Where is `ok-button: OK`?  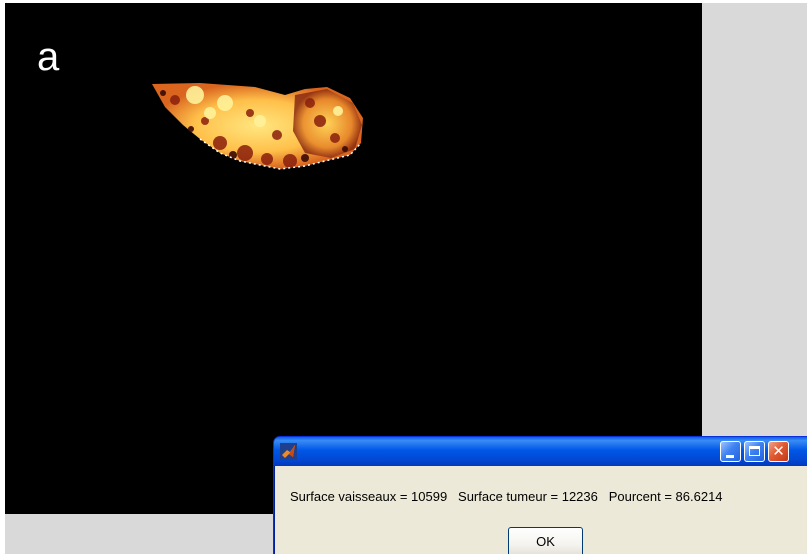 ok-button: OK is located at coordinates (545, 540).